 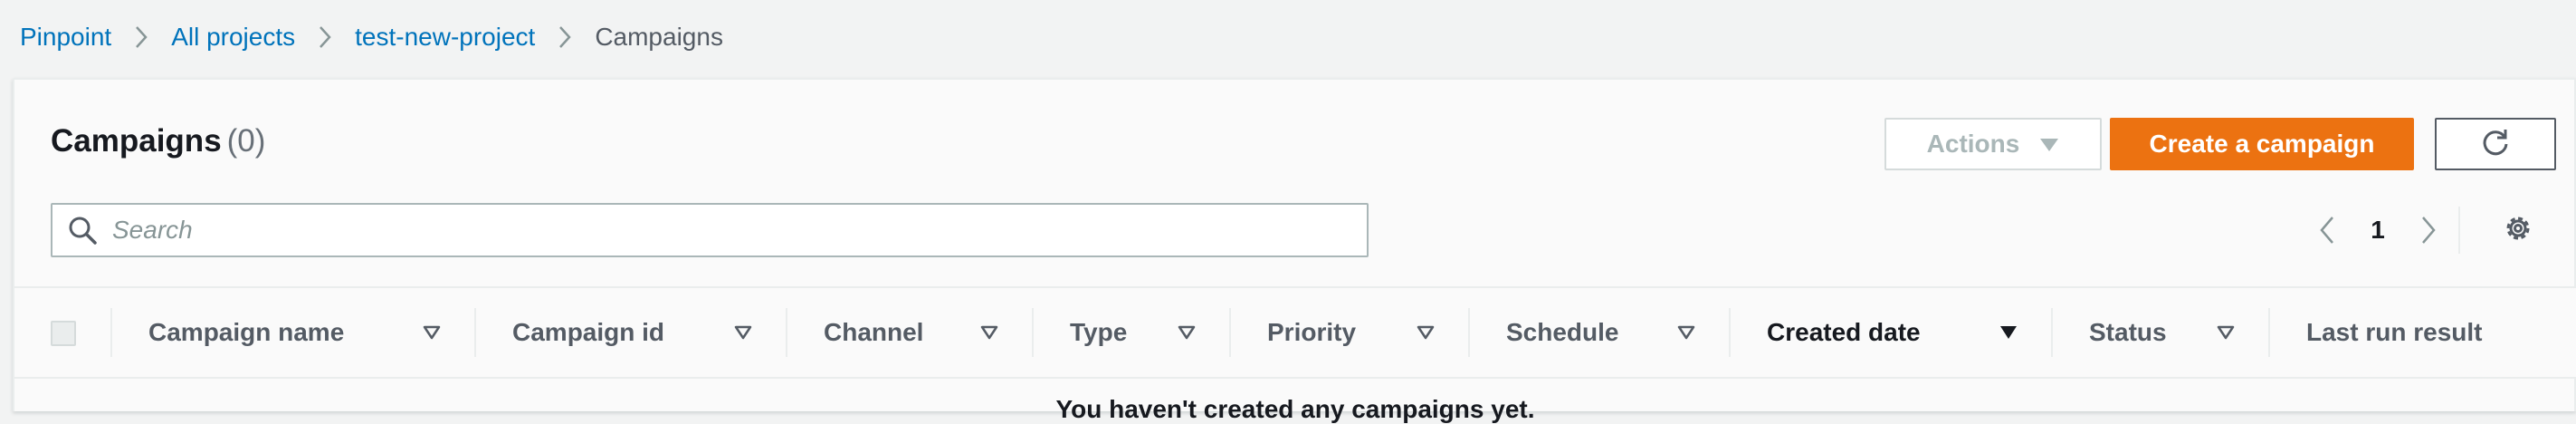 What do you see at coordinates (2049, 145) in the screenshot?
I see `caret-down-icon` at bounding box center [2049, 145].